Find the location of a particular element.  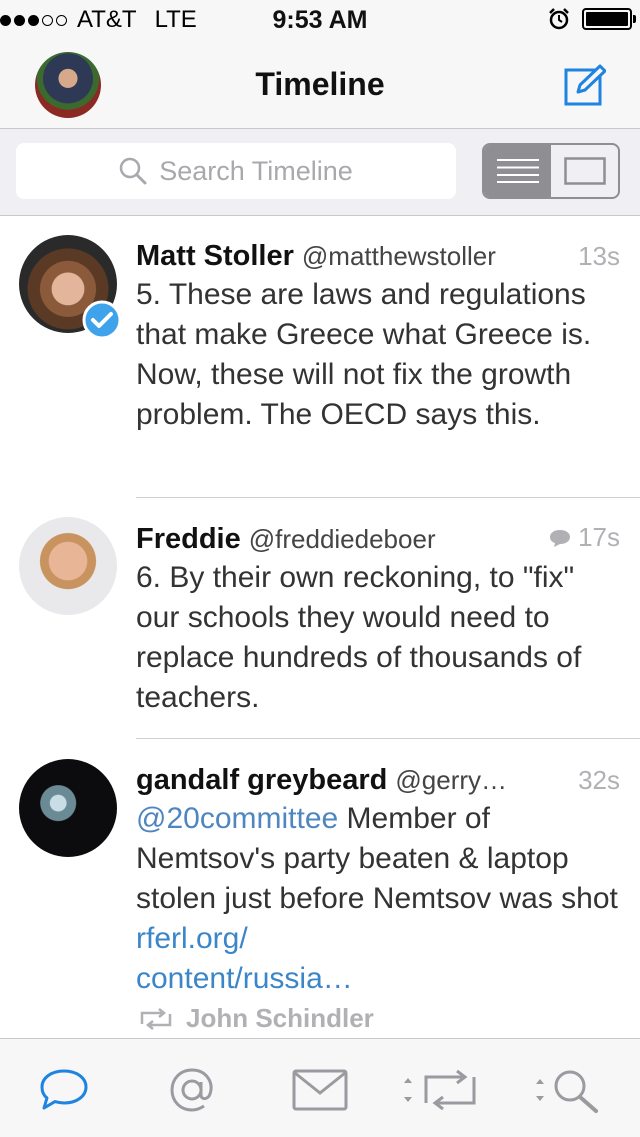

list-view-button is located at coordinates (517, 171).